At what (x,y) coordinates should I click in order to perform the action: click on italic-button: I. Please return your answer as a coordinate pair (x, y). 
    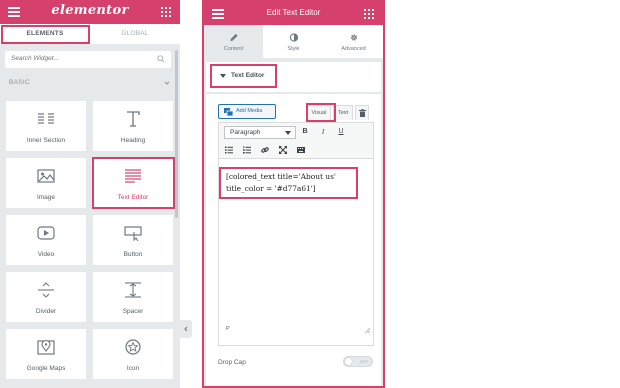
    Looking at the image, I should click on (323, 132).